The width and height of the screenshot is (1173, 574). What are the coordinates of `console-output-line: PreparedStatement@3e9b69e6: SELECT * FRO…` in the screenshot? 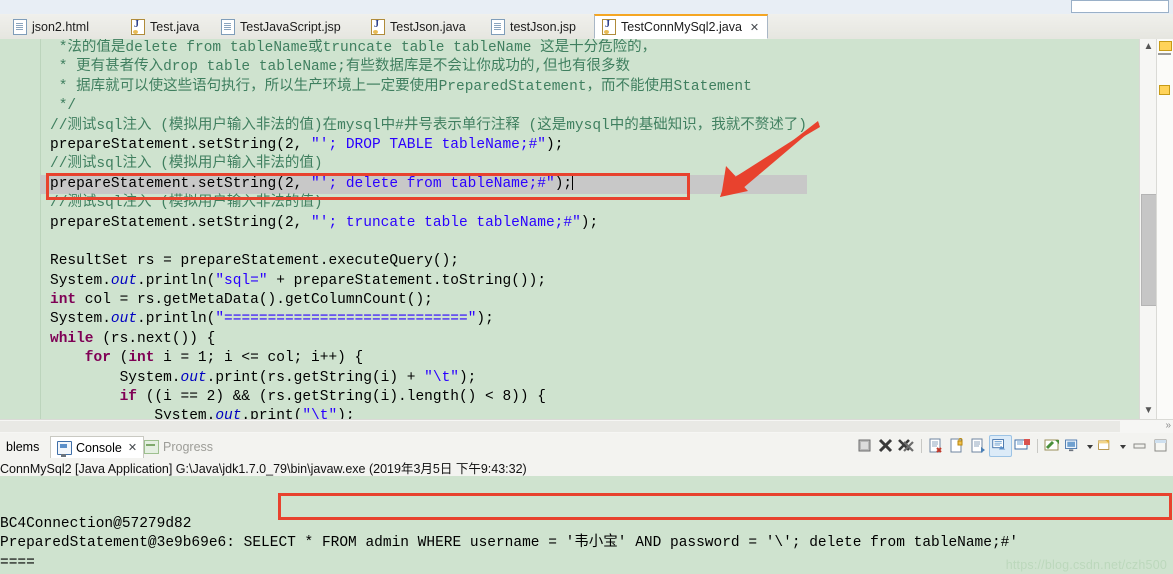 It's located at (509, 543).